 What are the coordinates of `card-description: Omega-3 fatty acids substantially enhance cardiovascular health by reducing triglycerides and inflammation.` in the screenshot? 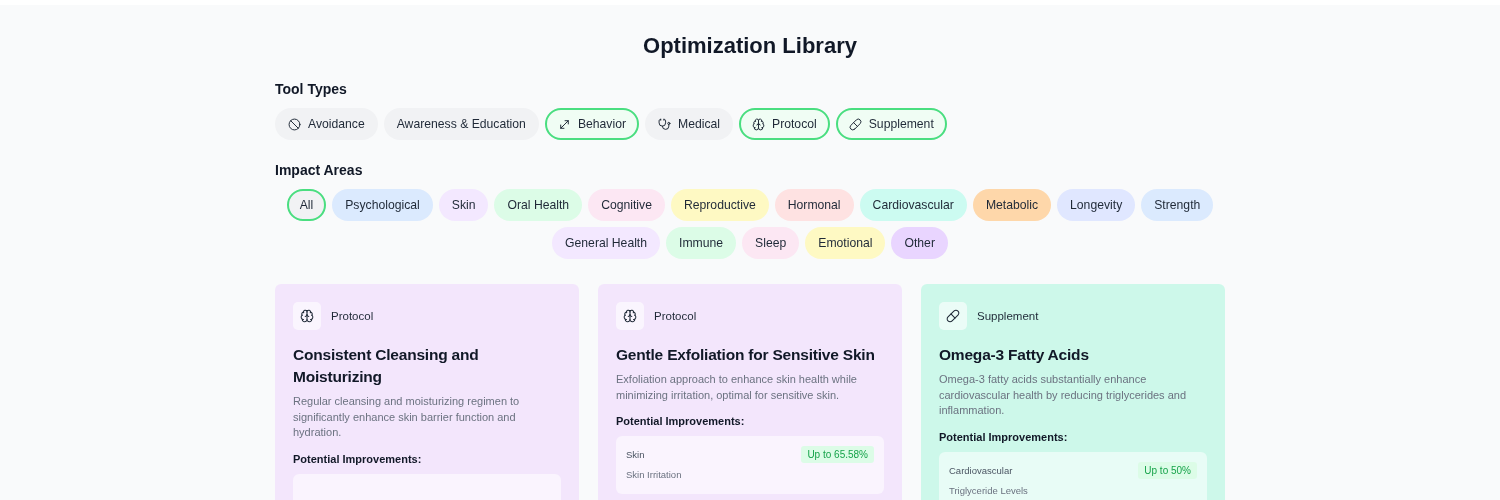 It's located at (1063, 395).